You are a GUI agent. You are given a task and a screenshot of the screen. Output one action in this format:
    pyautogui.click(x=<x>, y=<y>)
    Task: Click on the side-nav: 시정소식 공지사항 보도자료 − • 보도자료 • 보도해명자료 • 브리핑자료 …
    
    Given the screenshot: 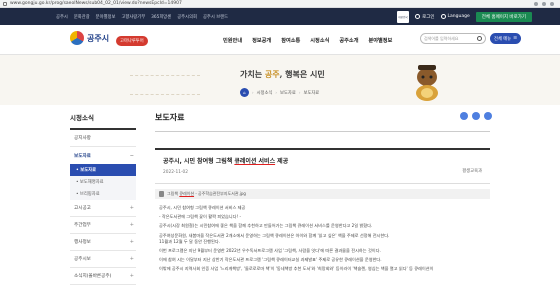 What is the action you would take?
    pyautogui.click(x=103, y=198)
    